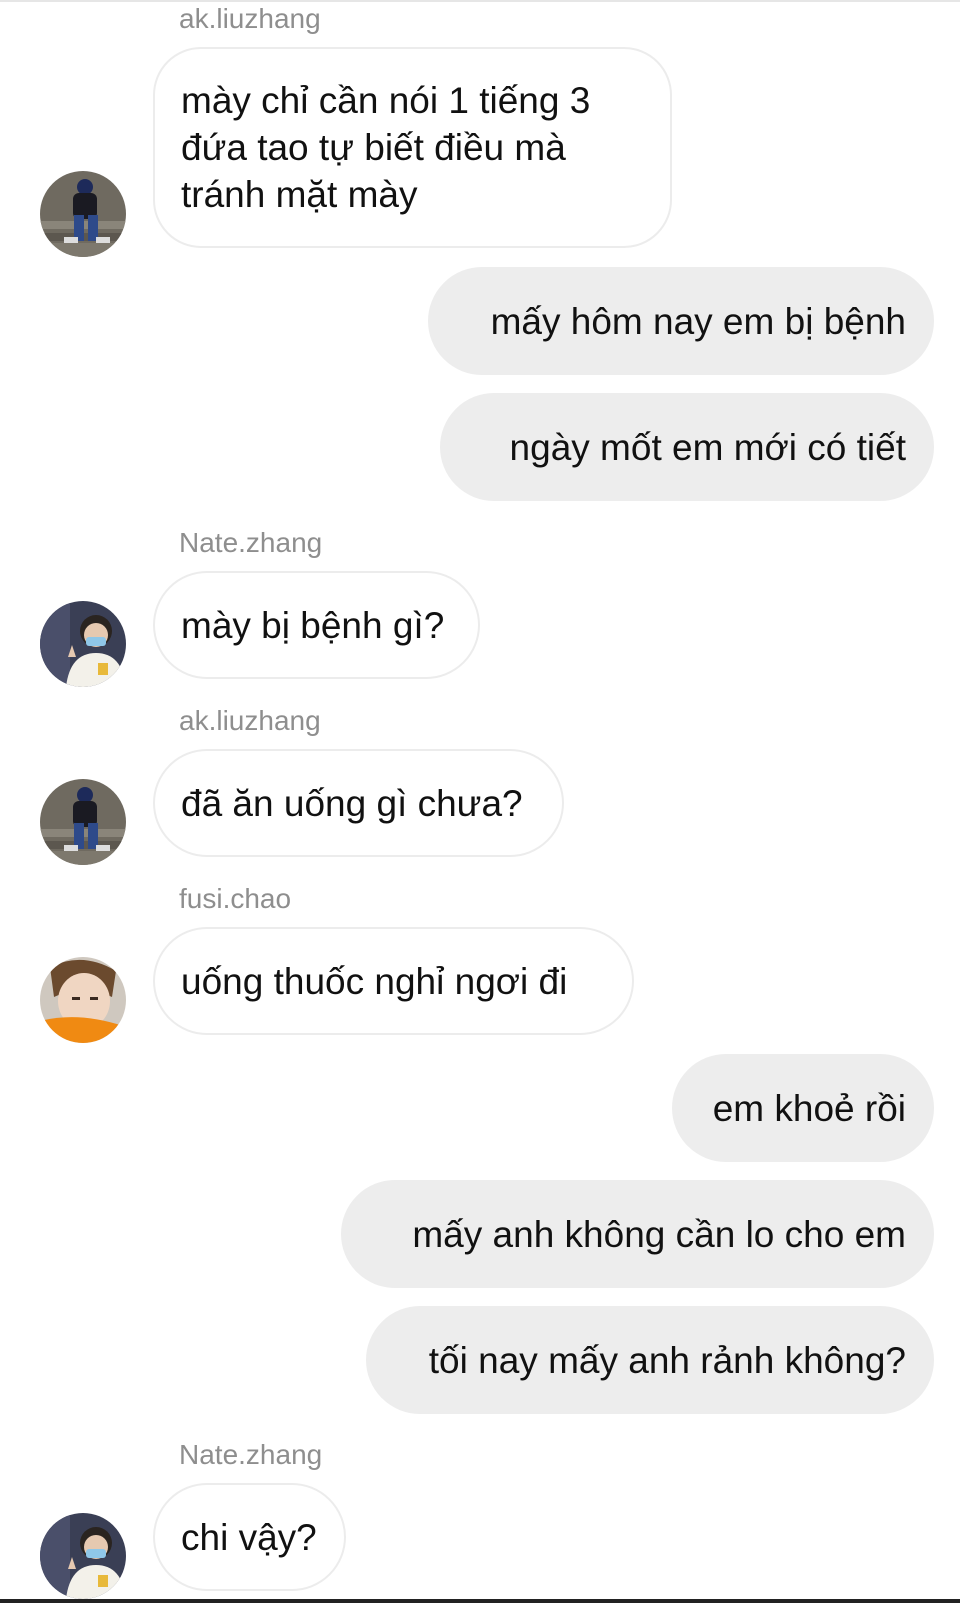 The width and height of the screenshot is (960, 1603). What do you see at coordinates (707, 447) in the screenshot?
I see `message-text: ngày mốt em mới có tiết` at bounding box center [707, 447].